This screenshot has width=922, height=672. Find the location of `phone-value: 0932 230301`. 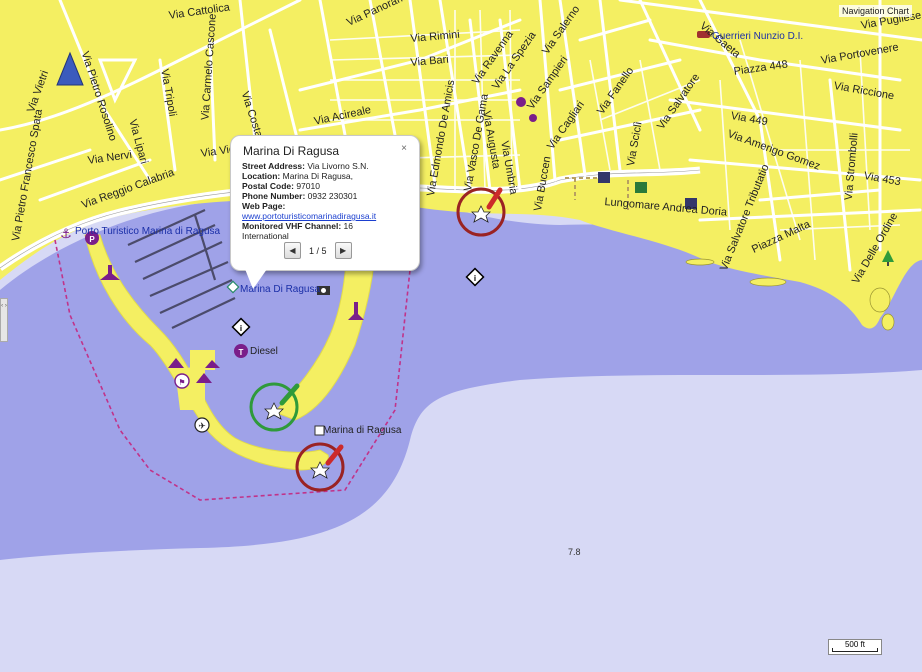

phone-value: 0932 230301 is located at coordinates (332, 196).